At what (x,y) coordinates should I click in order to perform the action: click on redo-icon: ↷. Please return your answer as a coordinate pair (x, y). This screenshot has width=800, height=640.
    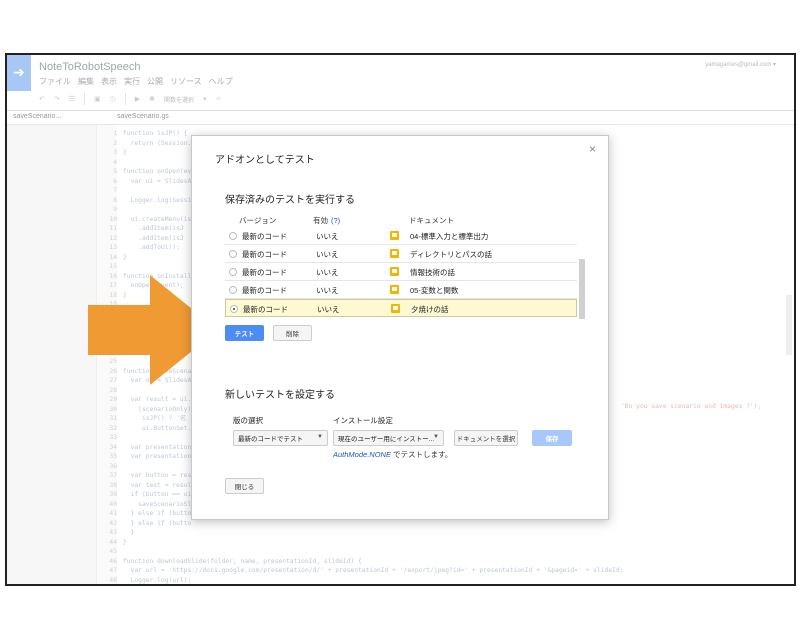
    Looking at the image, I should click on (57, 99).